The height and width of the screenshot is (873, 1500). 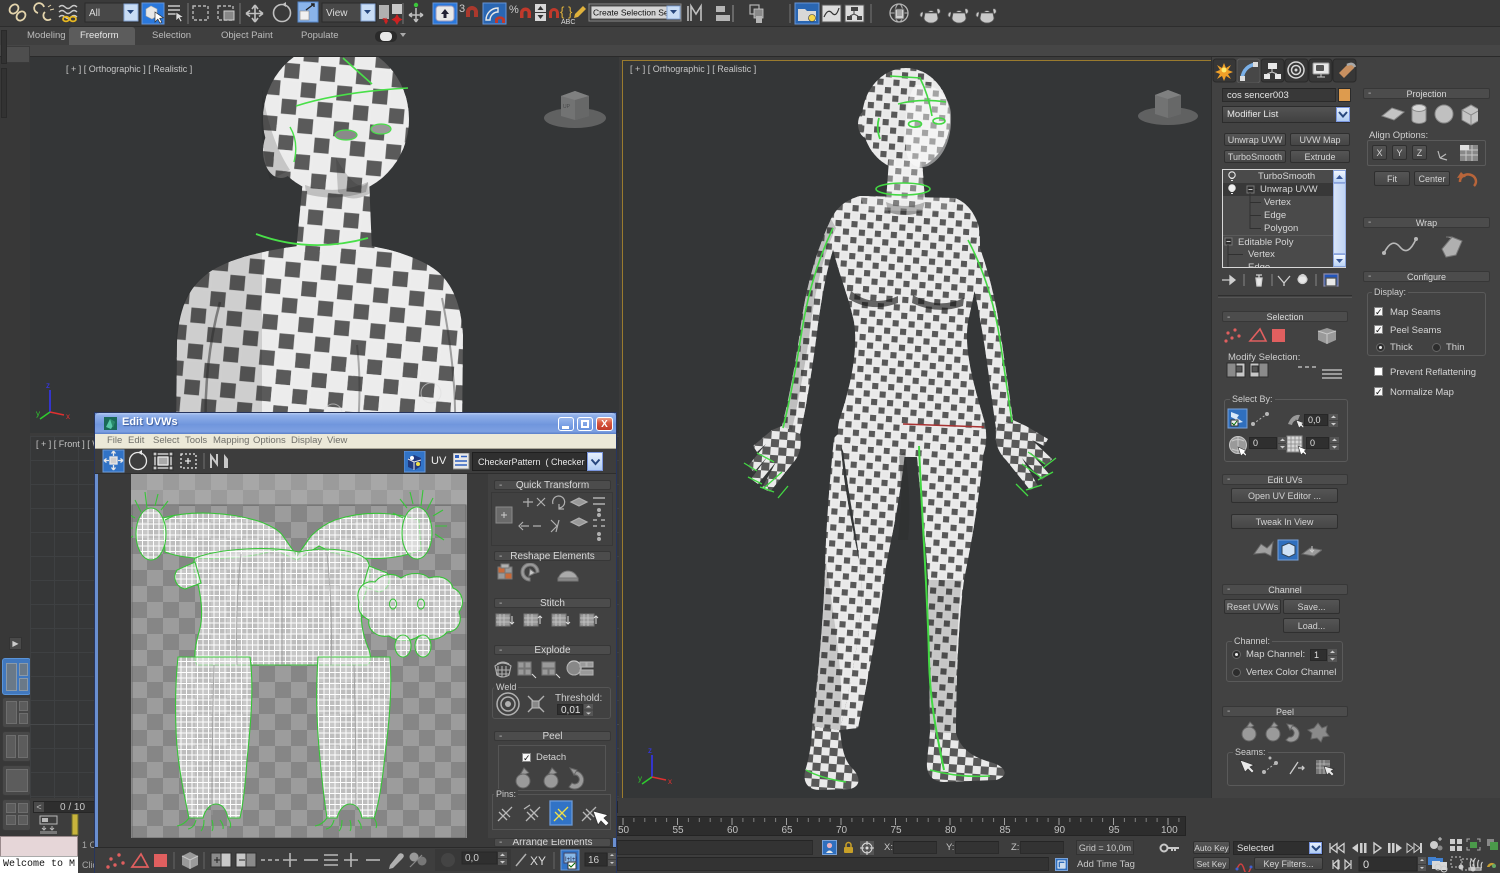 What do you see at coordinates (337, 13) in the screenshot?
I see `svg-text: View` at bounding box center [337, 13].